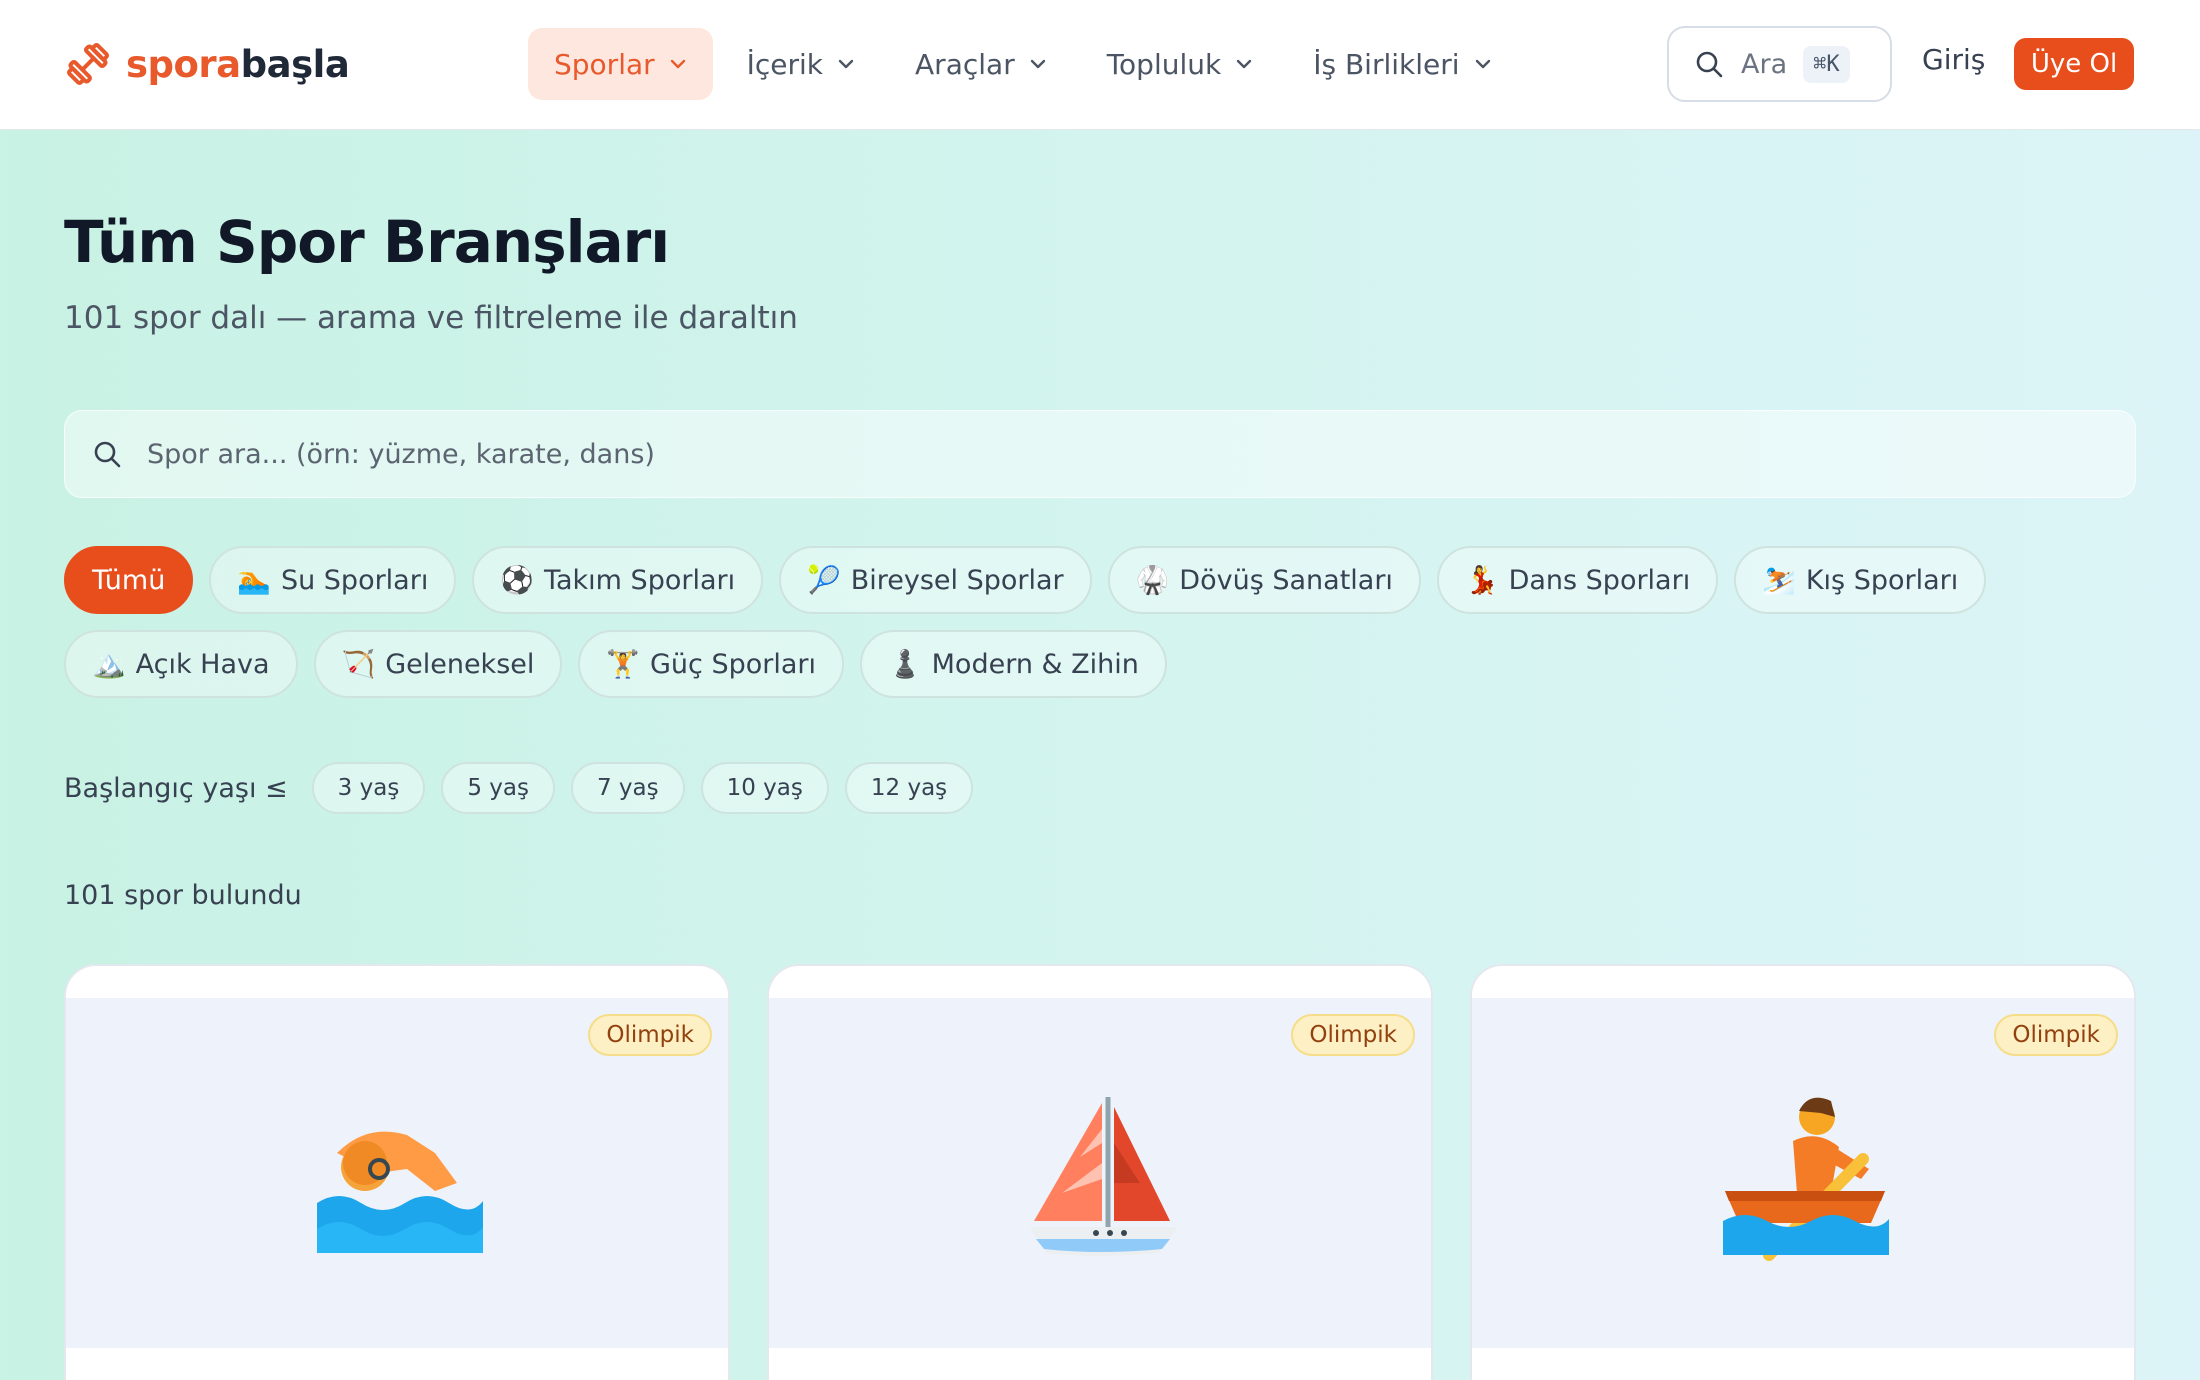  What do you see at coordinates (1152, 580) in the screenshot?
I see `martial-arts-uniform-icon: 🥋` at bounding box center [1152, 580].